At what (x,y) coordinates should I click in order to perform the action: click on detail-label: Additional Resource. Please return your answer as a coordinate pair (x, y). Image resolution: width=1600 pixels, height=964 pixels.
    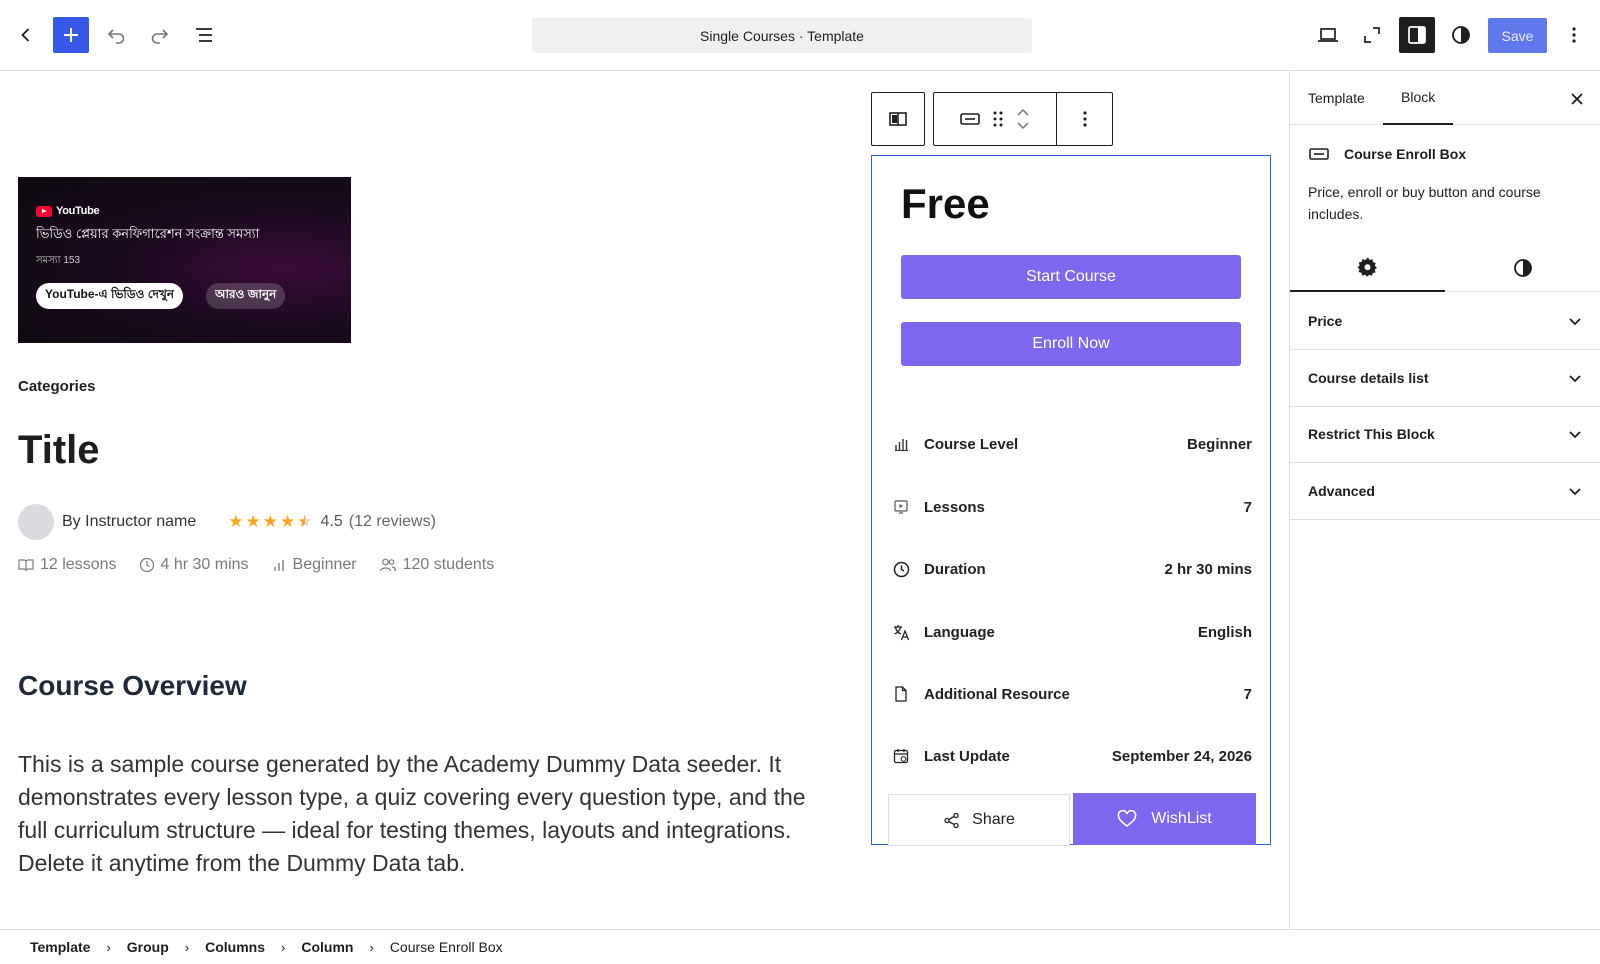
    Looking at the image, I should click on (997, 694).